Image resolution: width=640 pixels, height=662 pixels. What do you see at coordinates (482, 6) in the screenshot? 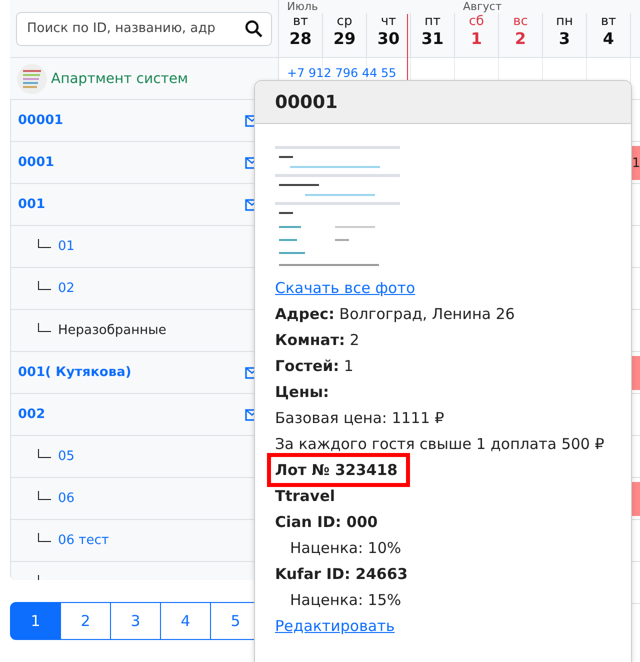
I see `month-label: Август` at bounding box center [482, 6].